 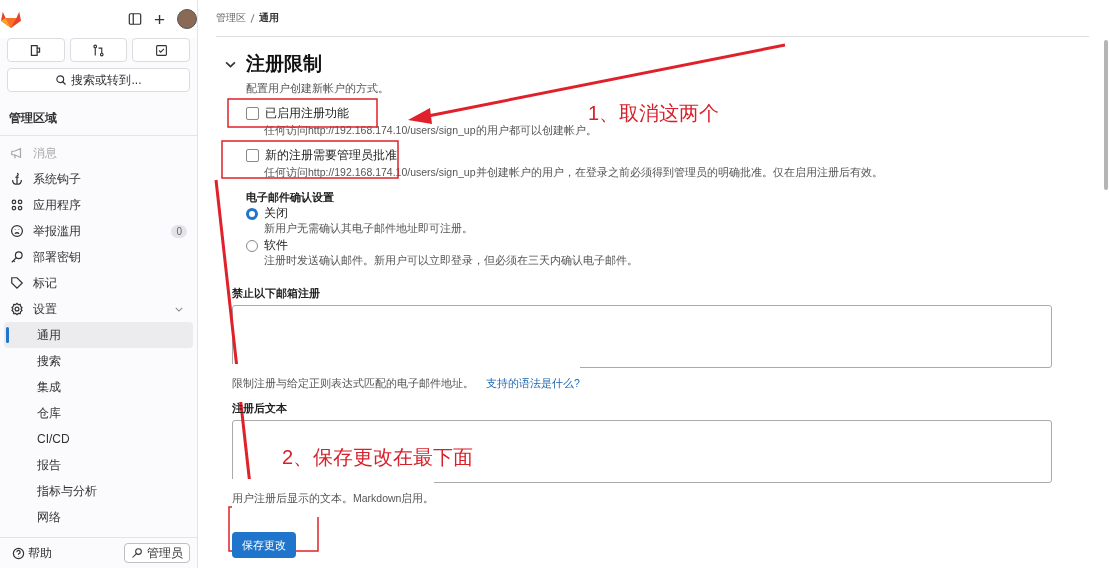 I want to click on section-title: 管理区域, so click(x=98, y=118).